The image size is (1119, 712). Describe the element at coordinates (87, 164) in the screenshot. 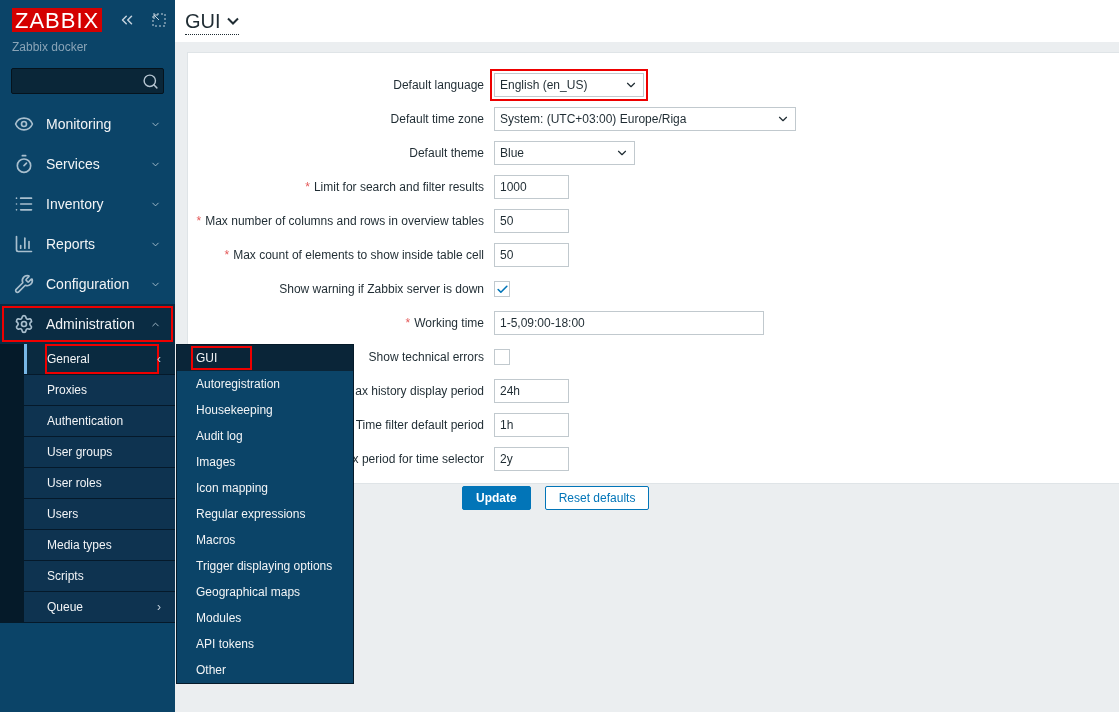

I see `menu-item: Services` at that location.